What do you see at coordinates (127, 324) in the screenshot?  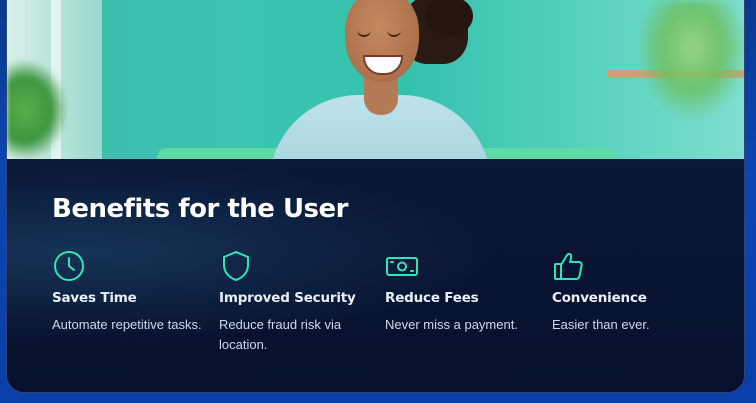 I see `benefit-description: Automate repetitive tasks.` at bounding box center [127, 324].